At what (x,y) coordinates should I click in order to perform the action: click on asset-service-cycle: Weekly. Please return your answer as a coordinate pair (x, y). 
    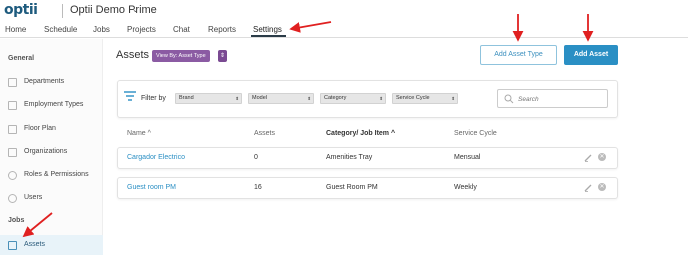
    Looking at the image, I should click on (465, 187).